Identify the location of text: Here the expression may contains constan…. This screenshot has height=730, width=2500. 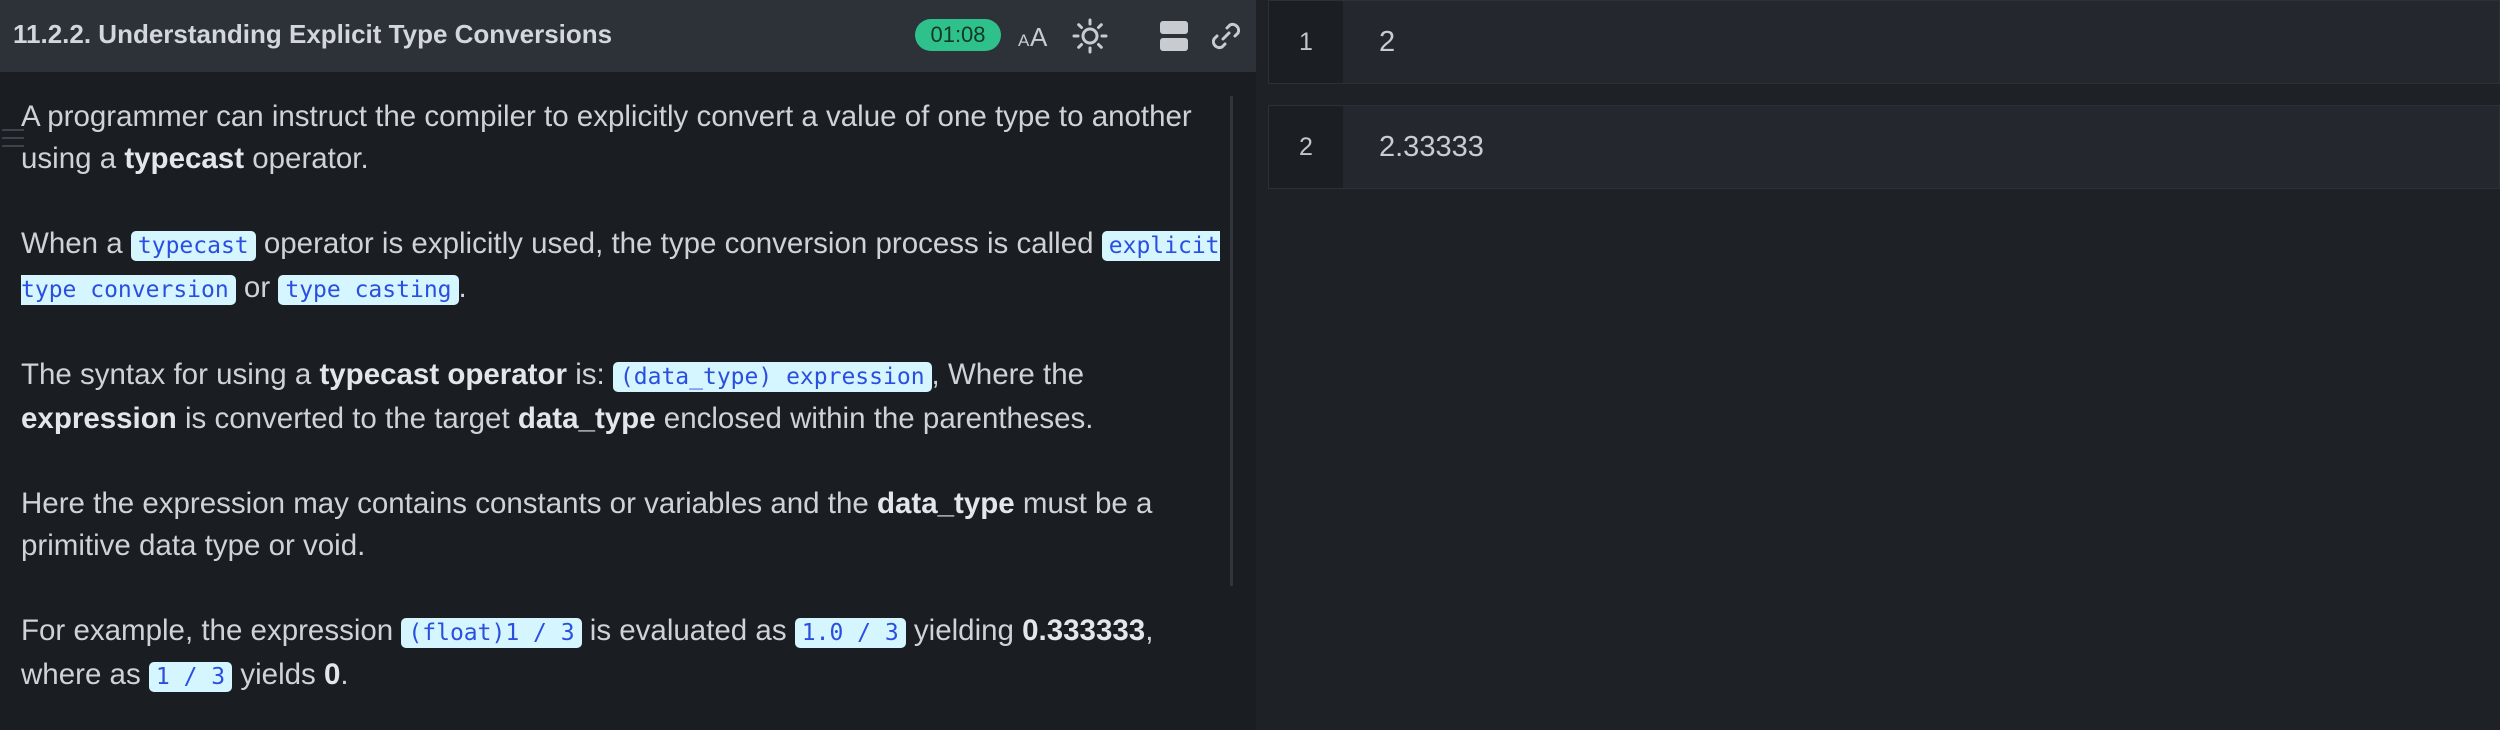
(449, 503).